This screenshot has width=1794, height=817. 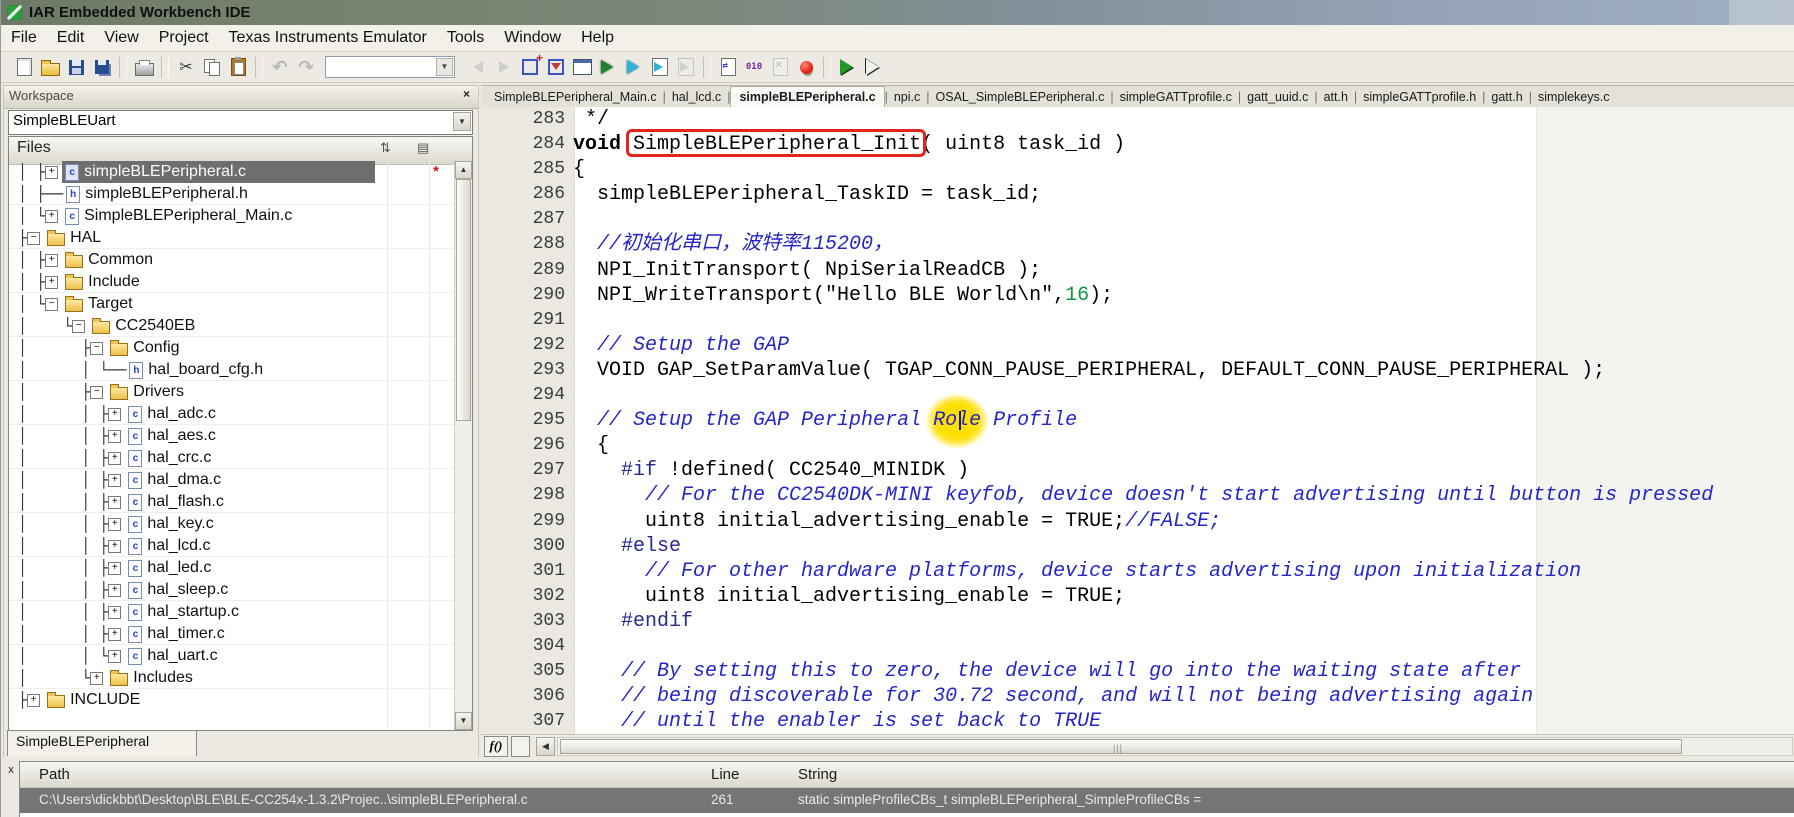 I want to click on tree-item-simplebleperipheral-h: │ ├── h simpleBLEPeripheral.h, so click(x=232, y=194).